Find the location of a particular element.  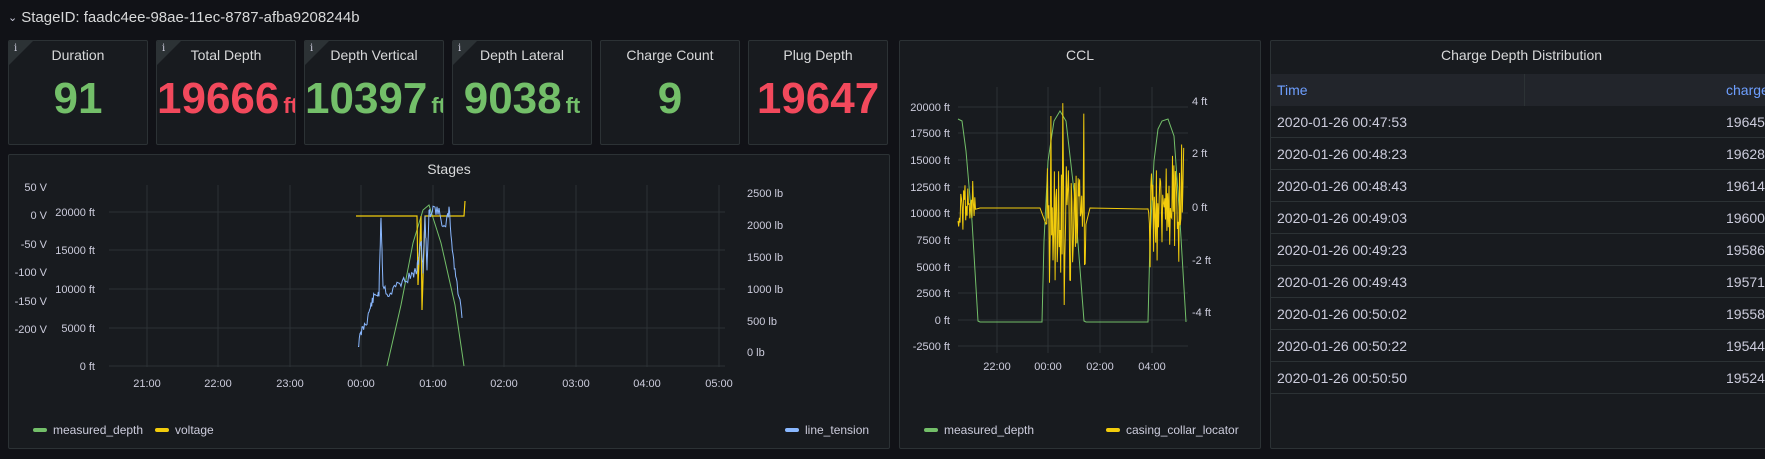

table-row: 2020-01-26 00:50:50 19524 is located at coordinates (1518, 378).